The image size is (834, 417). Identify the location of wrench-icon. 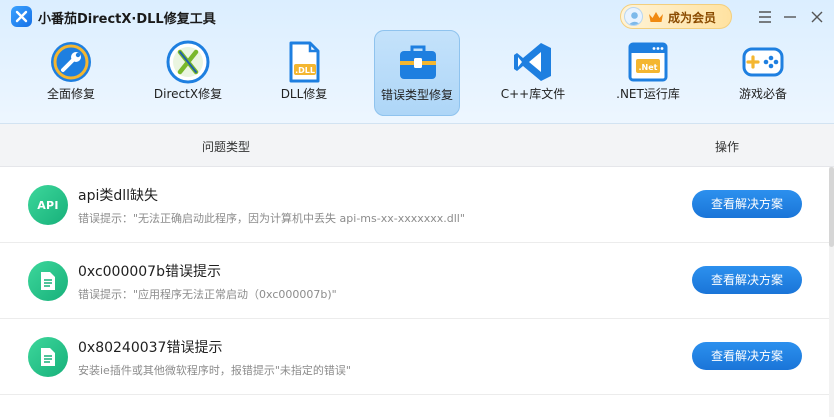
(71, 62).